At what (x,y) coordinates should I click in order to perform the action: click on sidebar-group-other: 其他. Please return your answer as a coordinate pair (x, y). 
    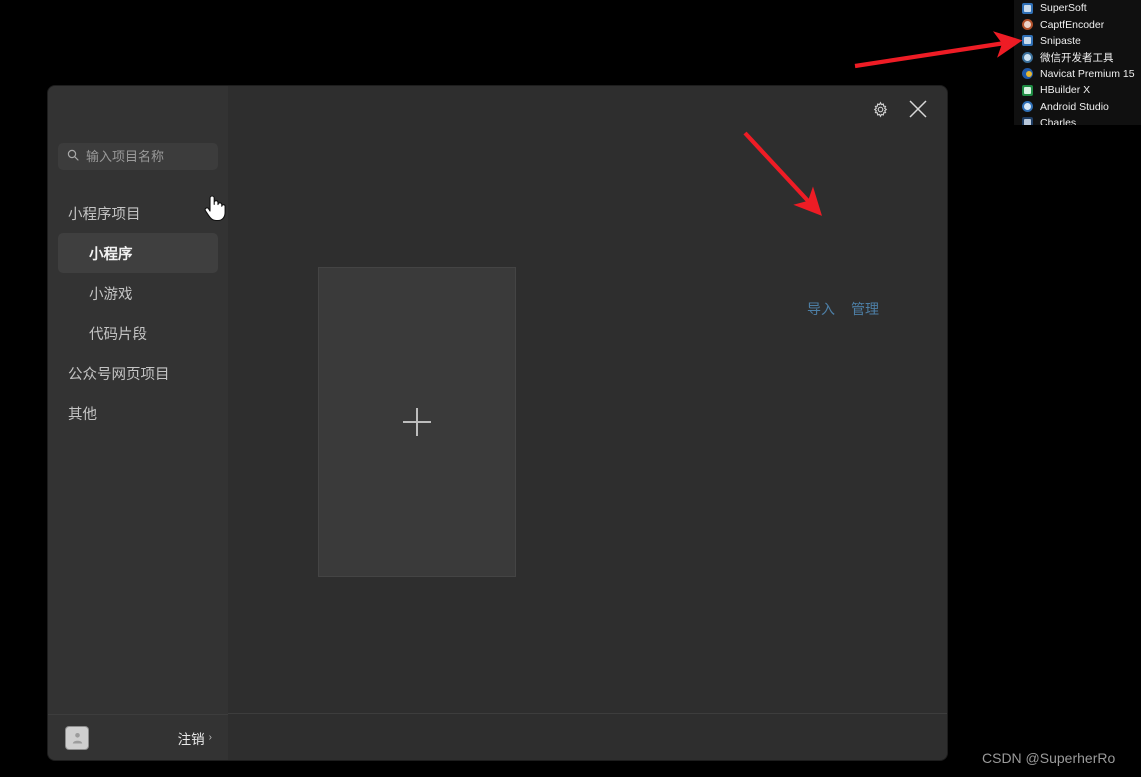
    Looking at the image, I should click on (138, 413).